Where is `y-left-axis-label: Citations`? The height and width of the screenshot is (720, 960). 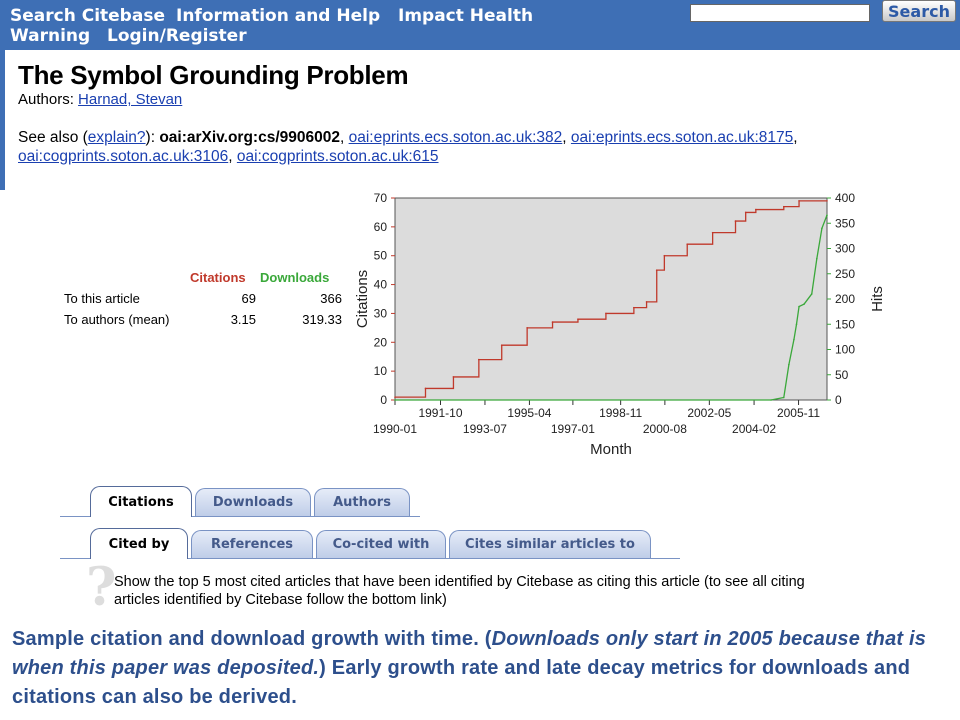 y-left-axis-label: Citations is located at coordinates (362, 299).